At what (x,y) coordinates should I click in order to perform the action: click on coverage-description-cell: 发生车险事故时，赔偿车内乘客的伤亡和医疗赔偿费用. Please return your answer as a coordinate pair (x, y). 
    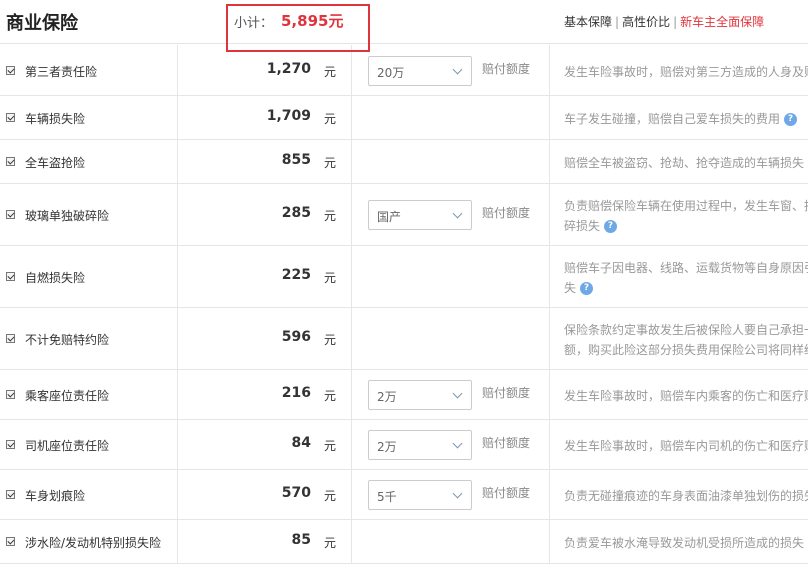
    Looking at the image, I should click on (679, 394).